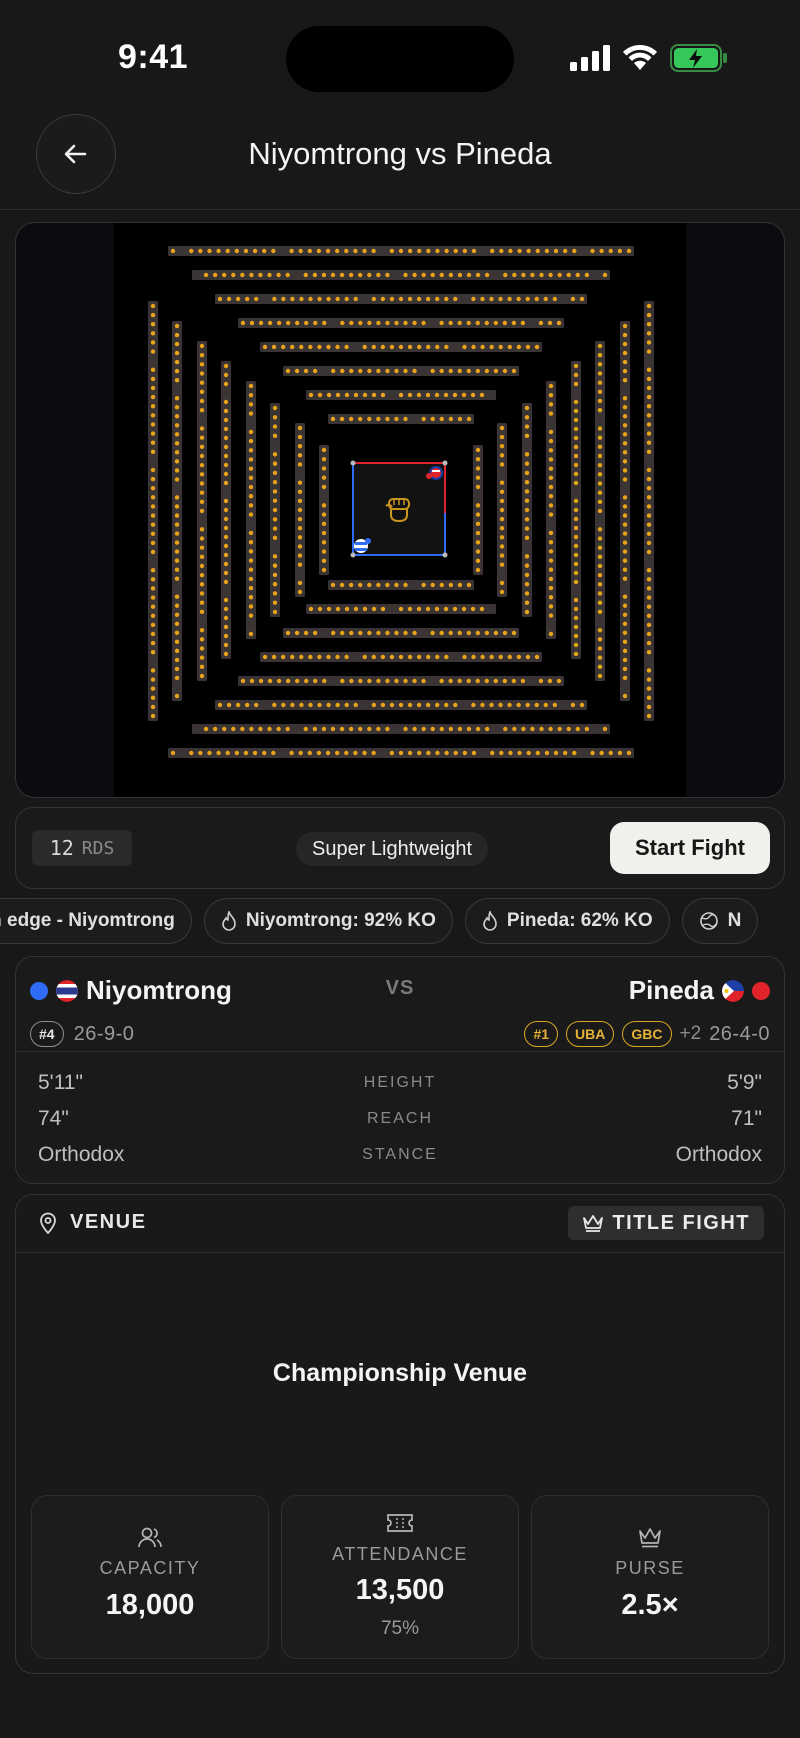 The image size is (800, 1738). I want to click on metric-capacity: CAPACITY 18,000, so click(150, 1577).